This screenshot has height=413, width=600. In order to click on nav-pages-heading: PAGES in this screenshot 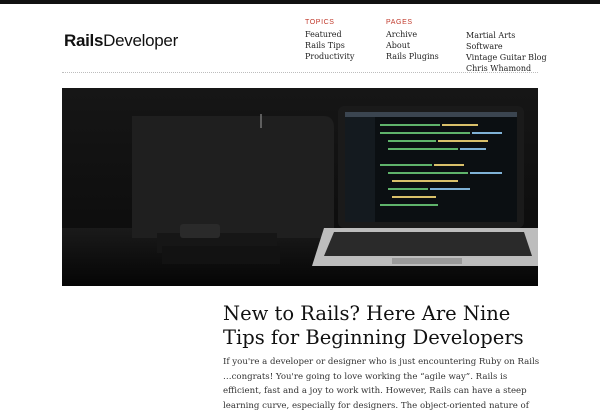, I will do `click(399, 22)`.